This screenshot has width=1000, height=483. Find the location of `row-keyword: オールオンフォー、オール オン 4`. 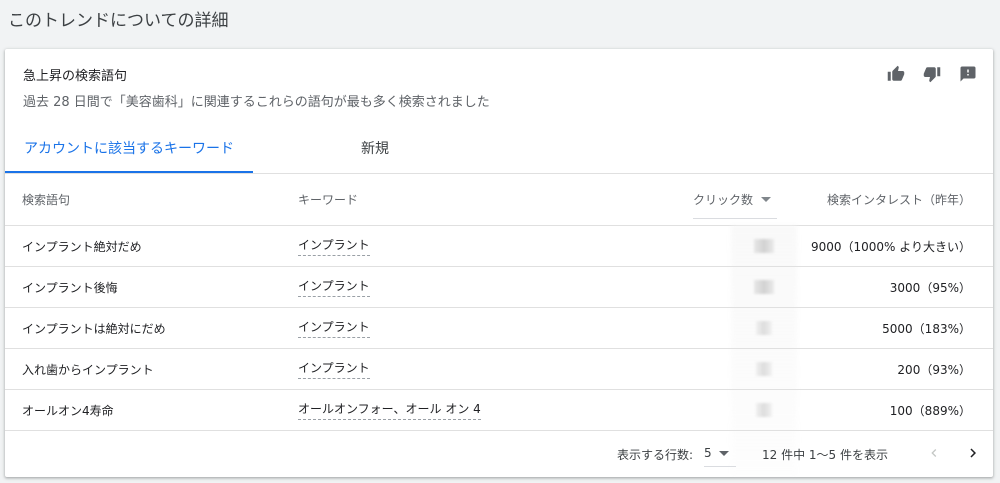

row-keyword: オールオンフォー、オール オン 4 is located at coordinates (389, 410).